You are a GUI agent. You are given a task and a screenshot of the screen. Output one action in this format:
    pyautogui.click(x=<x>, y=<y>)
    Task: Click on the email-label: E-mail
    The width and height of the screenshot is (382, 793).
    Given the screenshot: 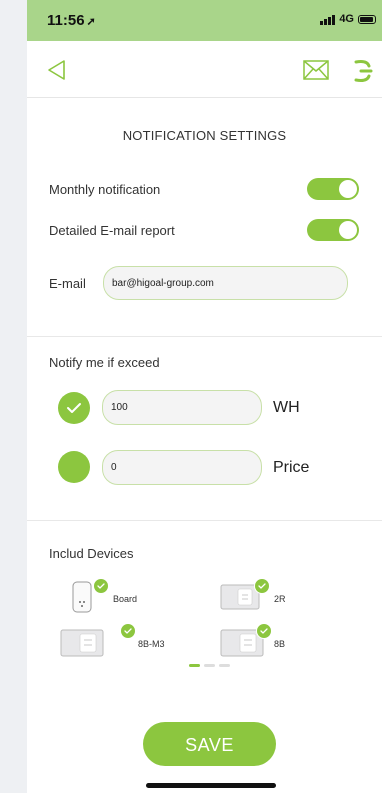 What is the action you would take?
    pyautogui.click(x=67, y=283)
    